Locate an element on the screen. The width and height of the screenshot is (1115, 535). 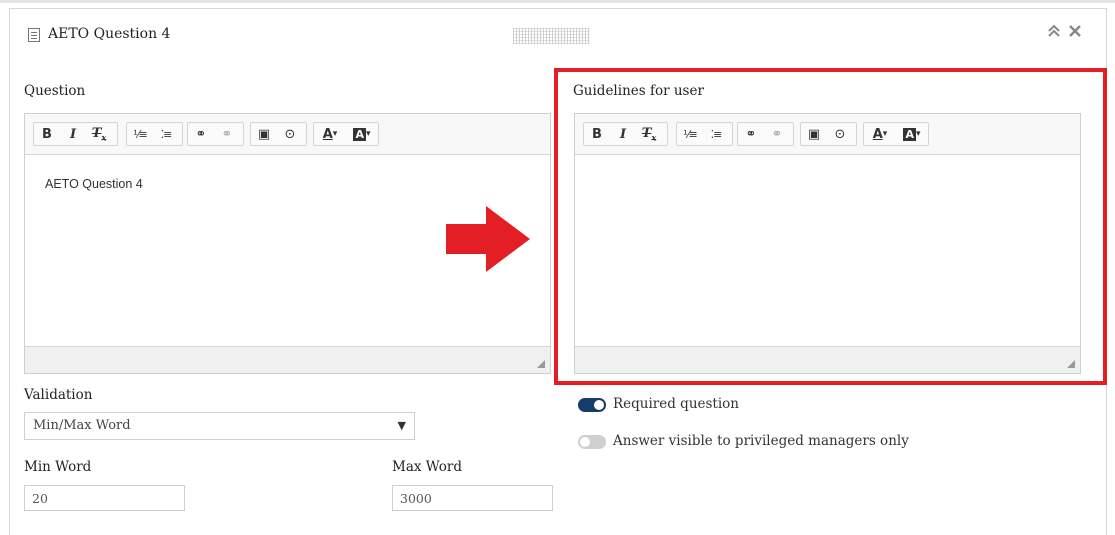
link-group: ⚭ ⚭ is located at coordinates (215, 134).